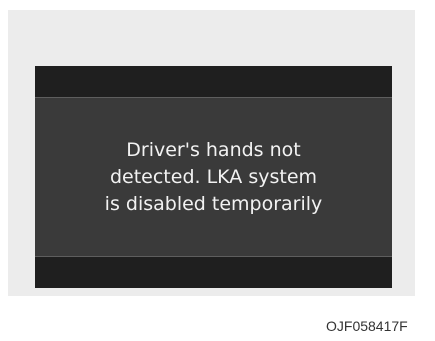 This screenshot has width=435, height=341. I want to click on message-line-2: detected. LKA system, so click(213, 176).